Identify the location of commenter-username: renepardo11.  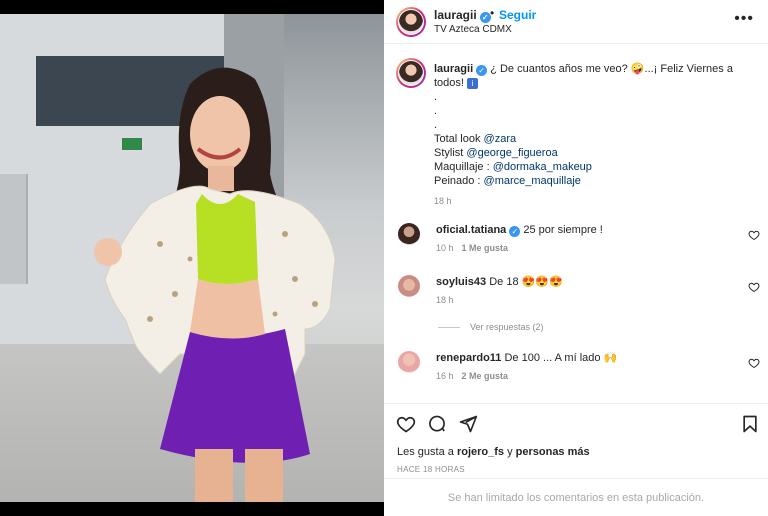
(468, 358).